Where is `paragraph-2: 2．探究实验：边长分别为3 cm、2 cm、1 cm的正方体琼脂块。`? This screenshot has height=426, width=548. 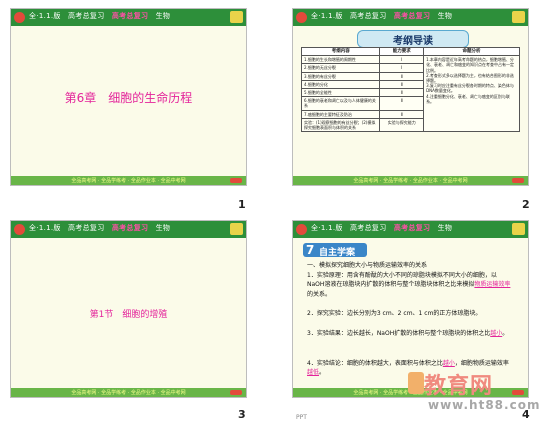 paragraph-2: 2．探究实验：边长分别为3 cm、2 cm、1 cm的正方体琼脂块。 is located at coordinates (394, 313).